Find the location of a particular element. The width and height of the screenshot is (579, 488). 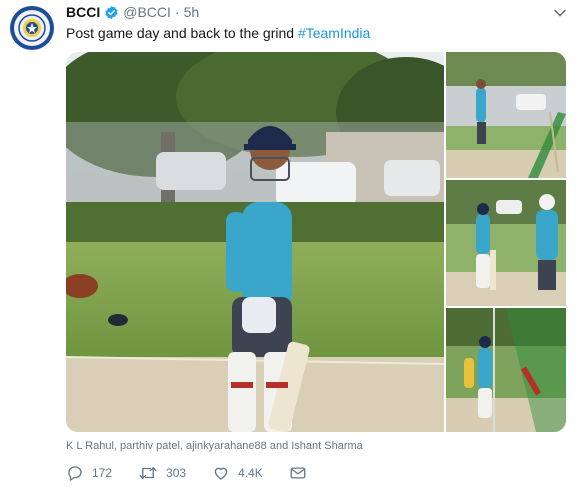

bcci-logo-icon is located at coordinates (32, 28).